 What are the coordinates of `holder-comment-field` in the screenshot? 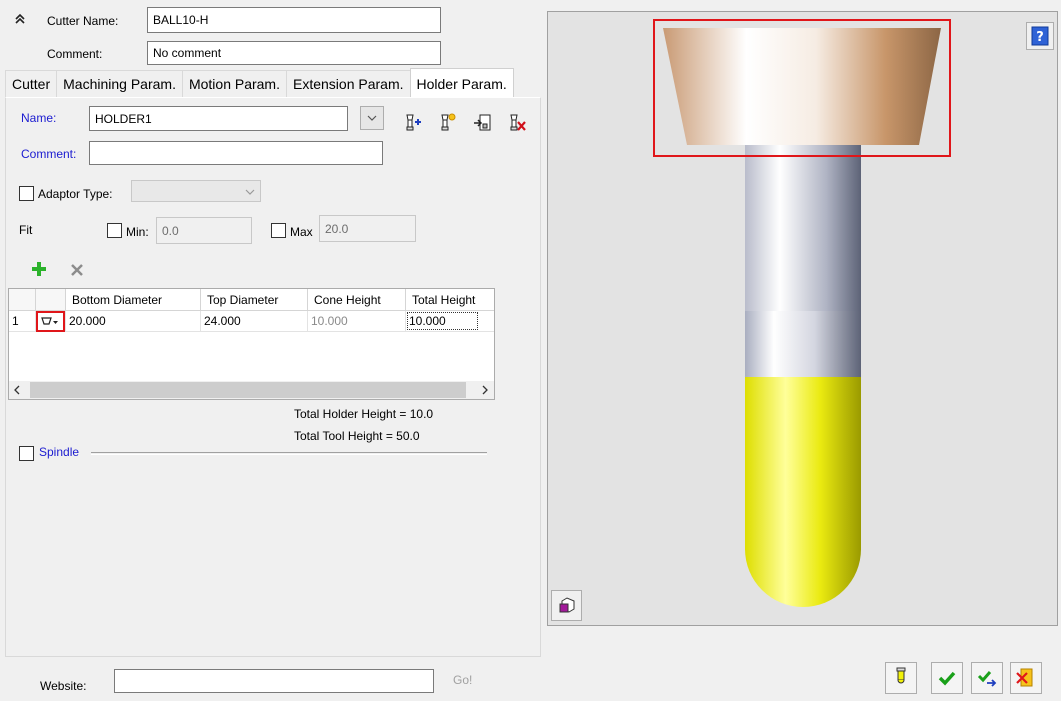 It's located at (236, 153).